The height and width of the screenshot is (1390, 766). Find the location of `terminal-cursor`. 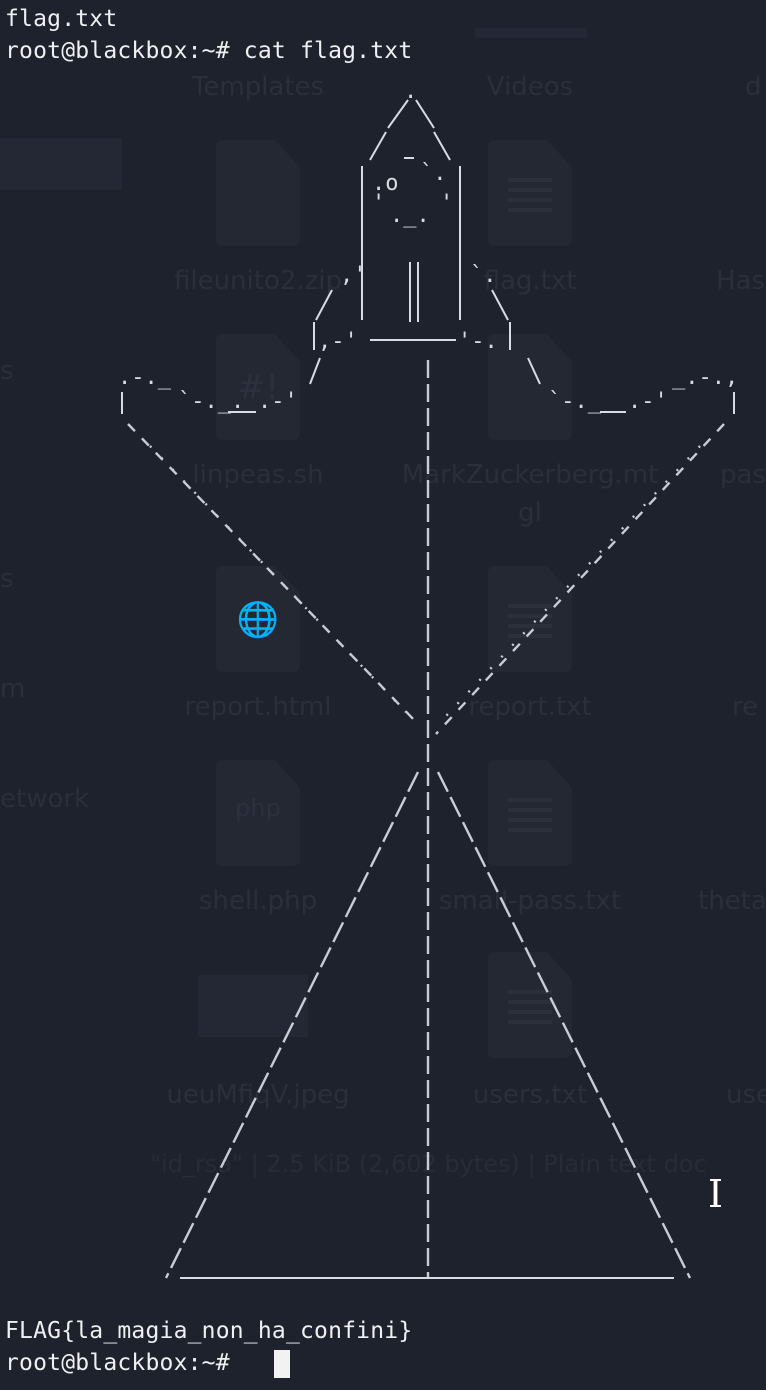

terminal-cursor is located at coordinates (282, 1364).